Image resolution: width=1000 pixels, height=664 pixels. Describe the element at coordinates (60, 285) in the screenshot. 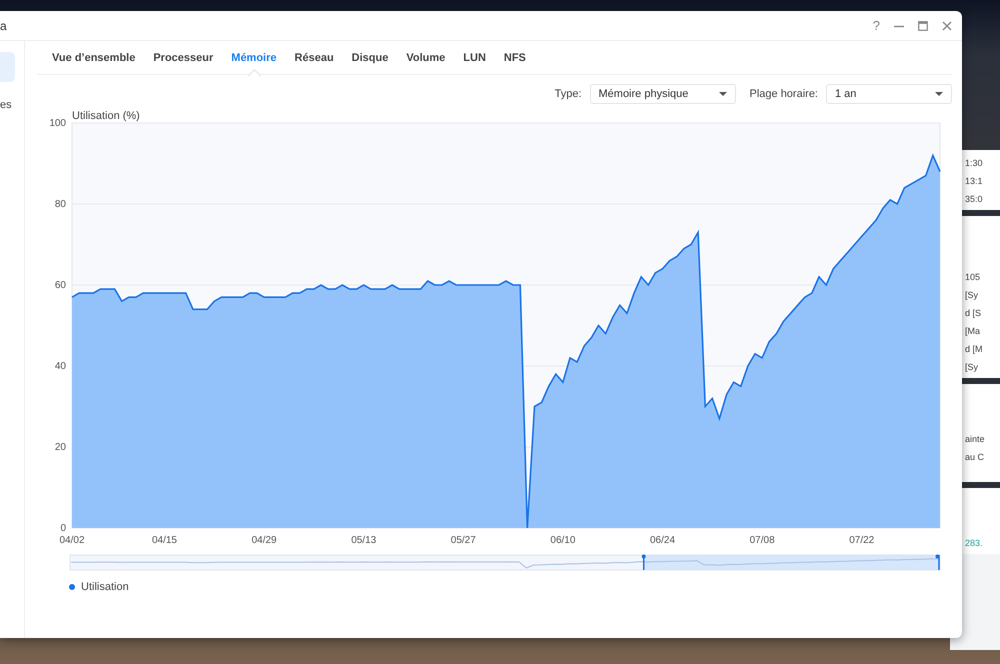

I see `y-tick-label: 60` at that location.